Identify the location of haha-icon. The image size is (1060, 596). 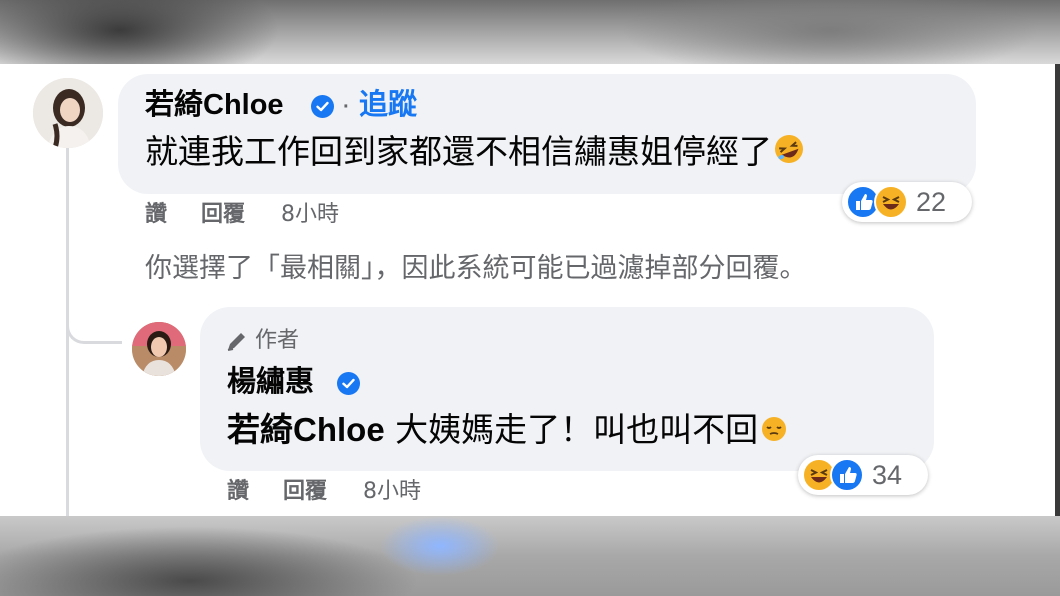
(891, 202).